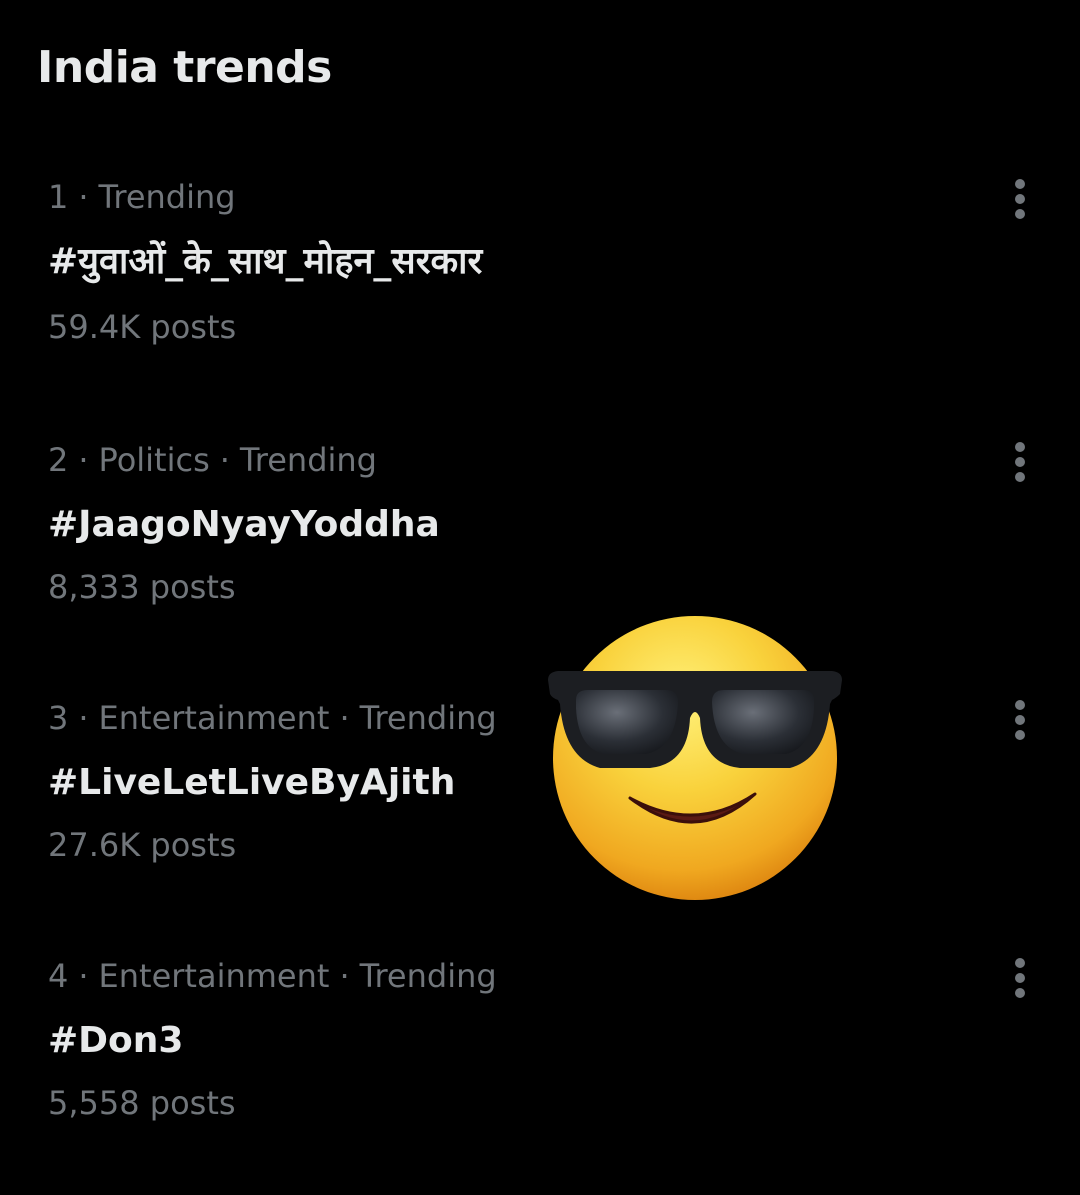 The image size is (1080, 1195). Describe the element at coordinates (212, 460) in the screenshot. I see `trend-meta: 2 · Politics · Trending` at that location.